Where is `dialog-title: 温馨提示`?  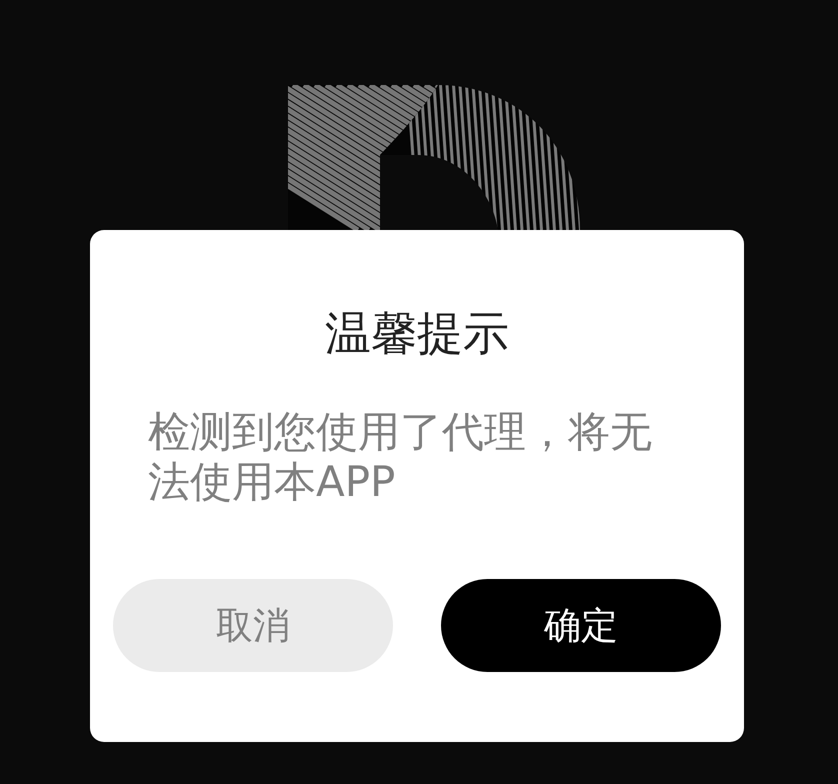 dialog-title: 温馨提示 is located at coordinates (417, 333).